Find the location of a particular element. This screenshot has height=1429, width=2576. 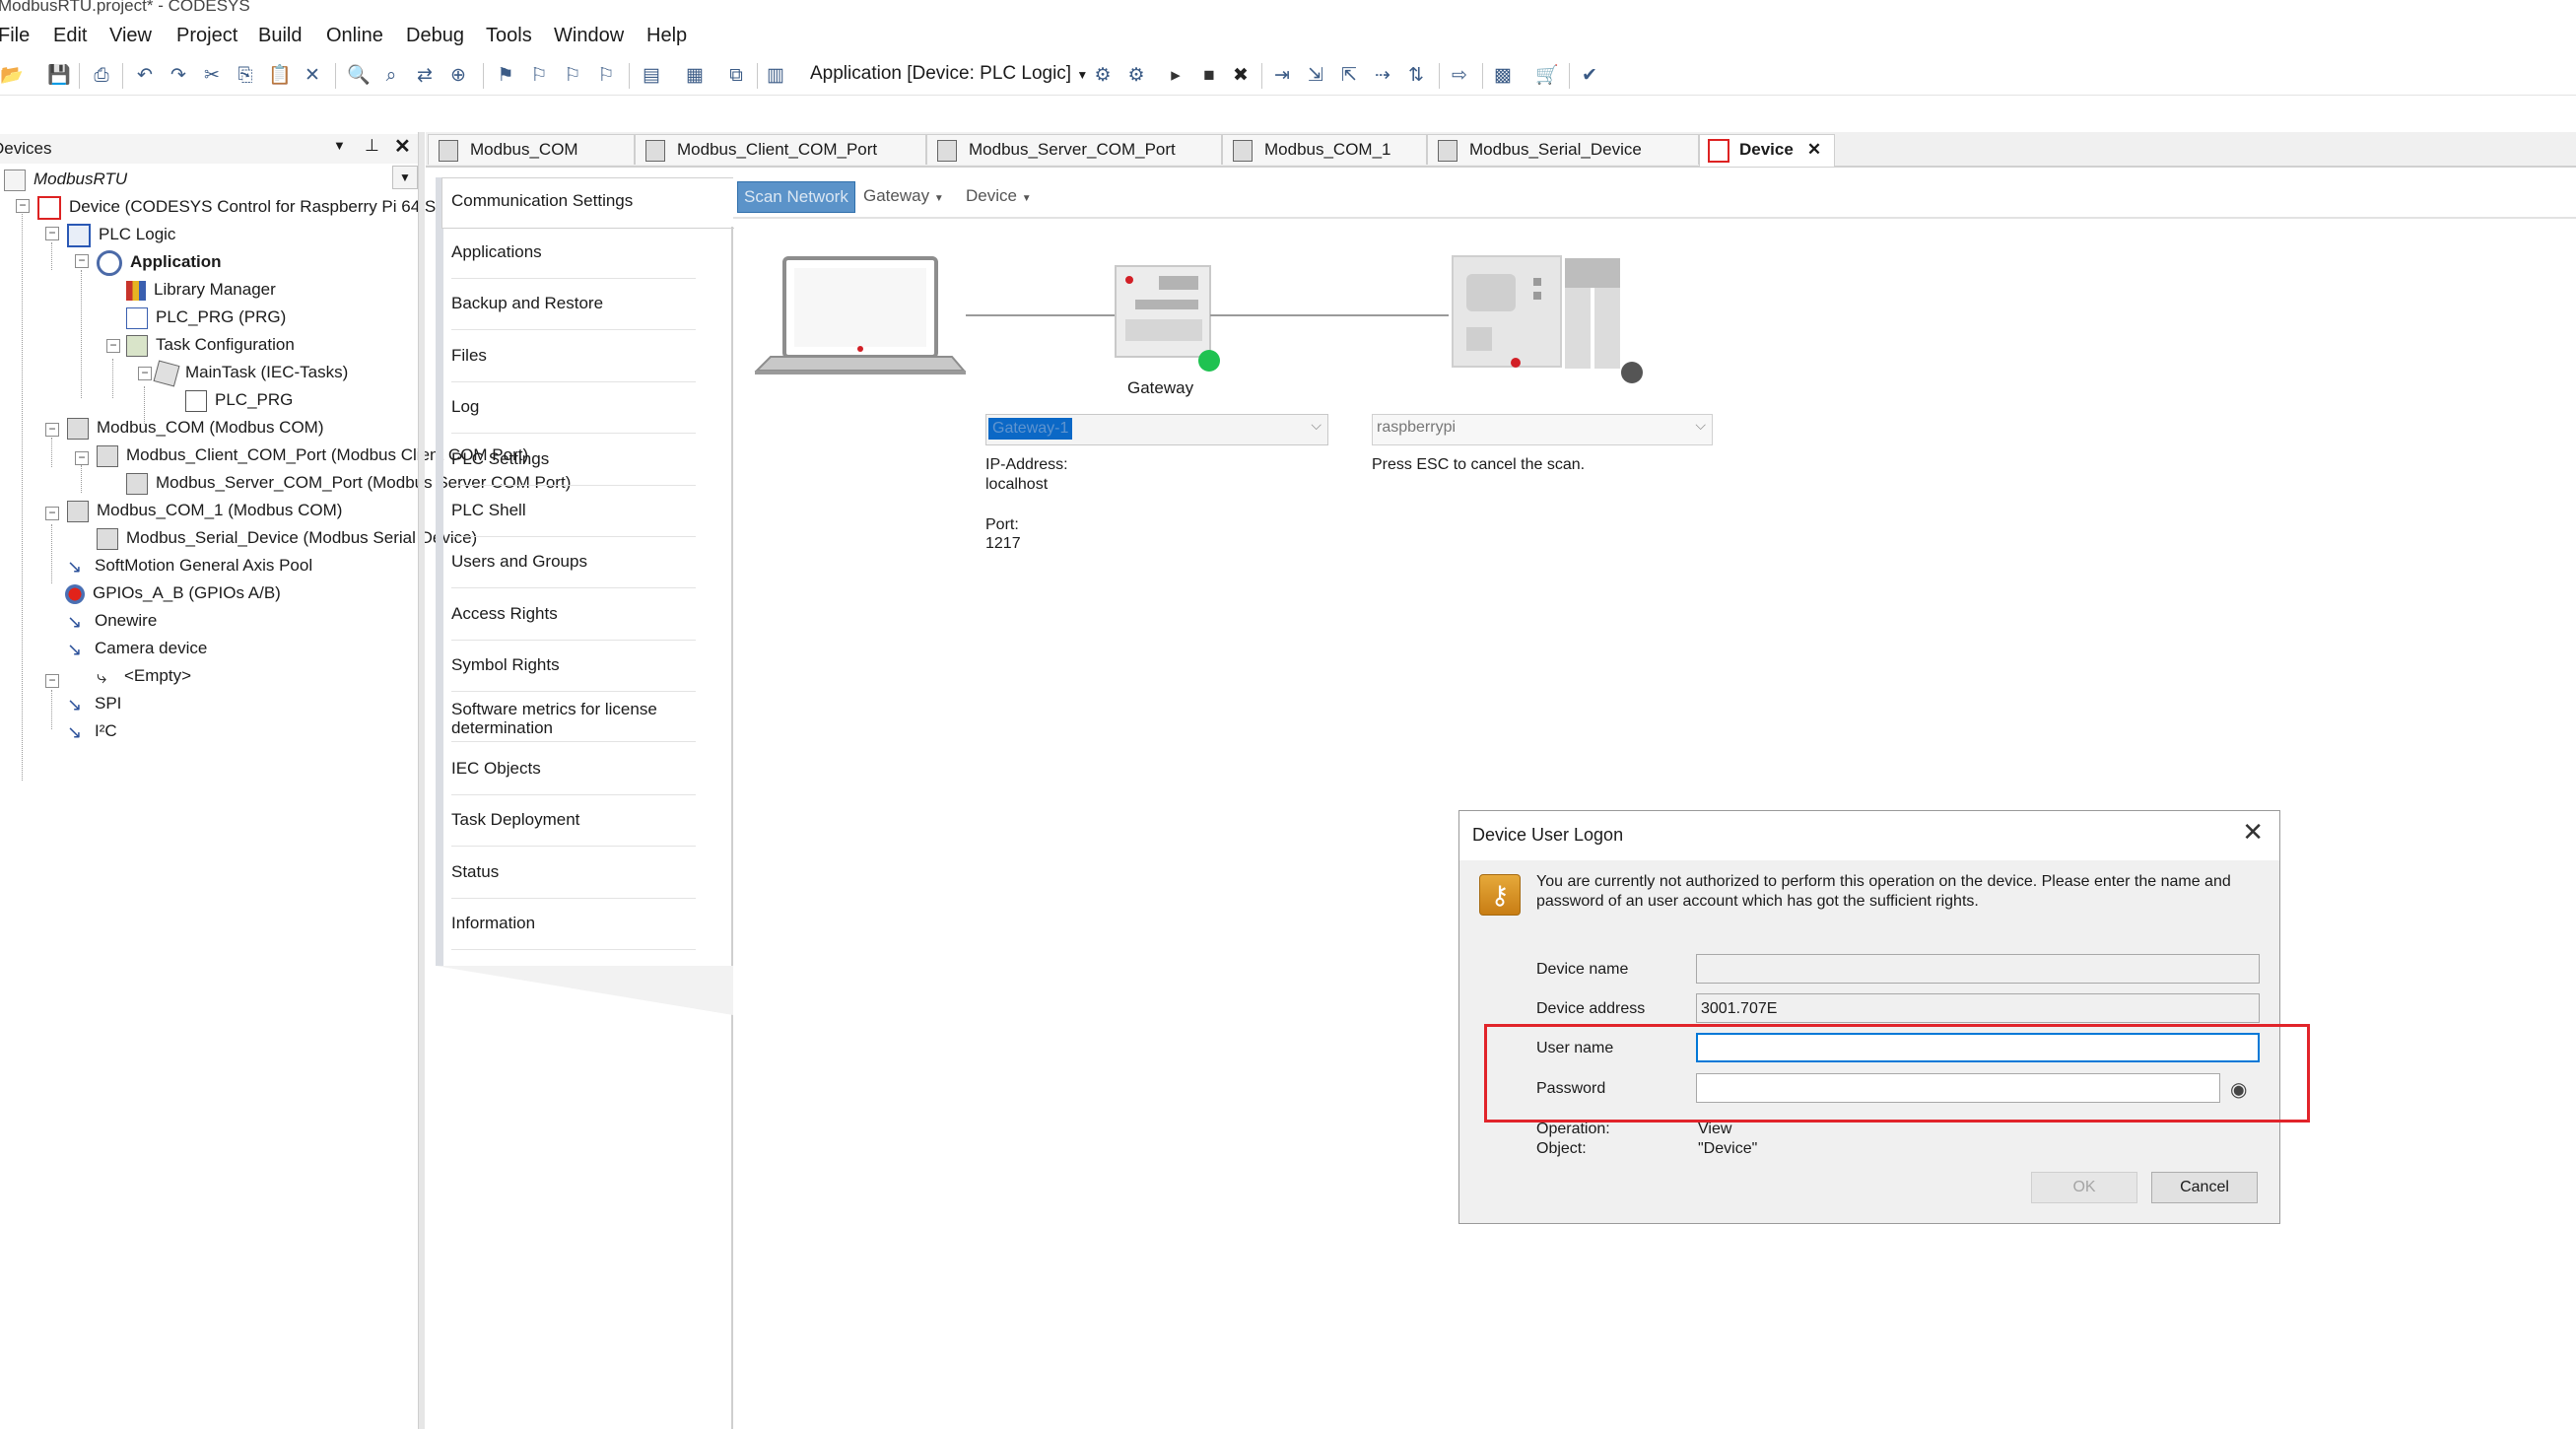

gateway-menu-button: Gateway ▼ is located at coordinates (903, 196).